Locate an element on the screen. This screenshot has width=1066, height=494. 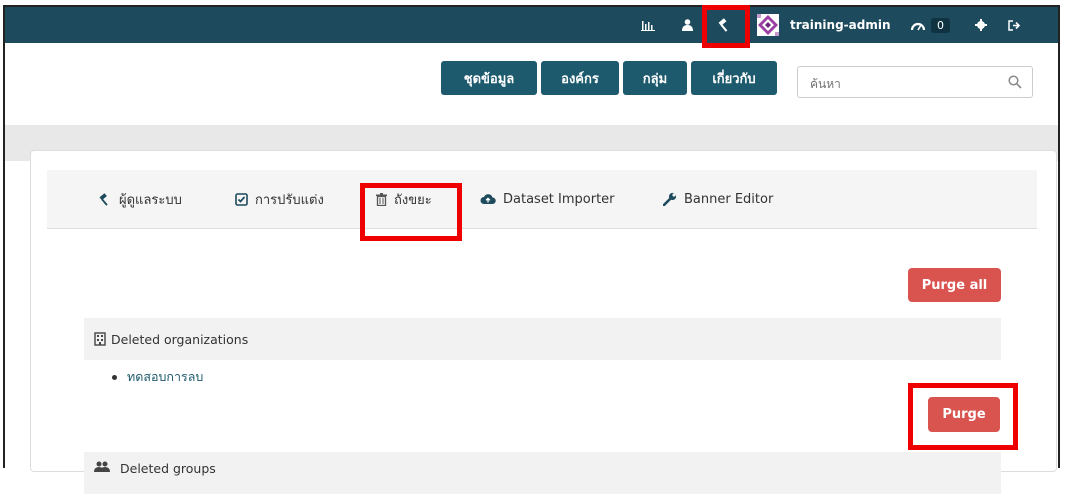
dashboard-count-badge: 0 is located at coordinates (940, 25).